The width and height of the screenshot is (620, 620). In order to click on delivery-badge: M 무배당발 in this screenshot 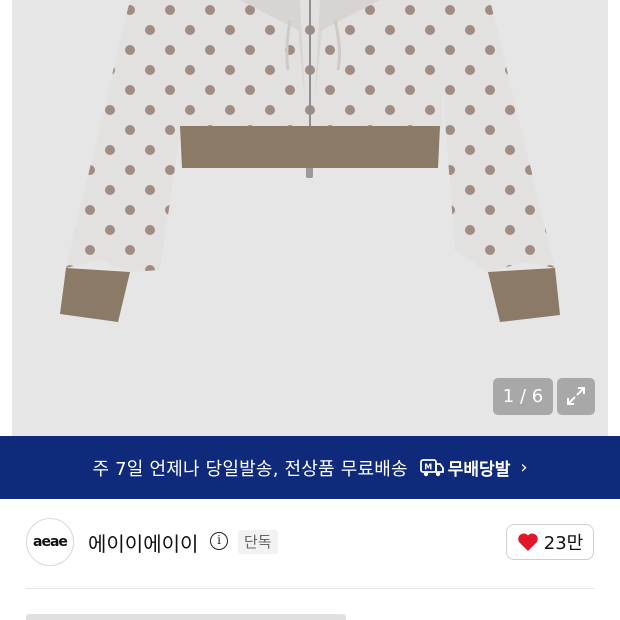, I will do `click(465, 467)`.